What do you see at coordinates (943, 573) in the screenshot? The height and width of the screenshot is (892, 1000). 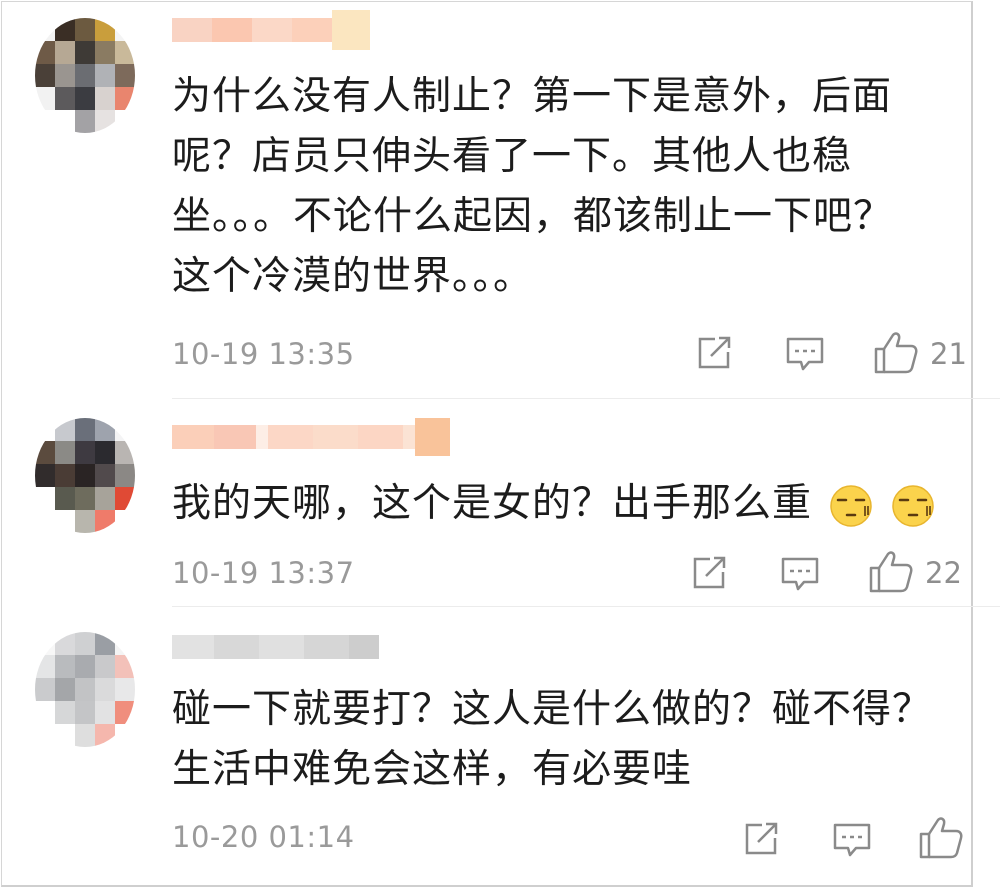 I see `like-count: 22` at bounding box center [943, 573].